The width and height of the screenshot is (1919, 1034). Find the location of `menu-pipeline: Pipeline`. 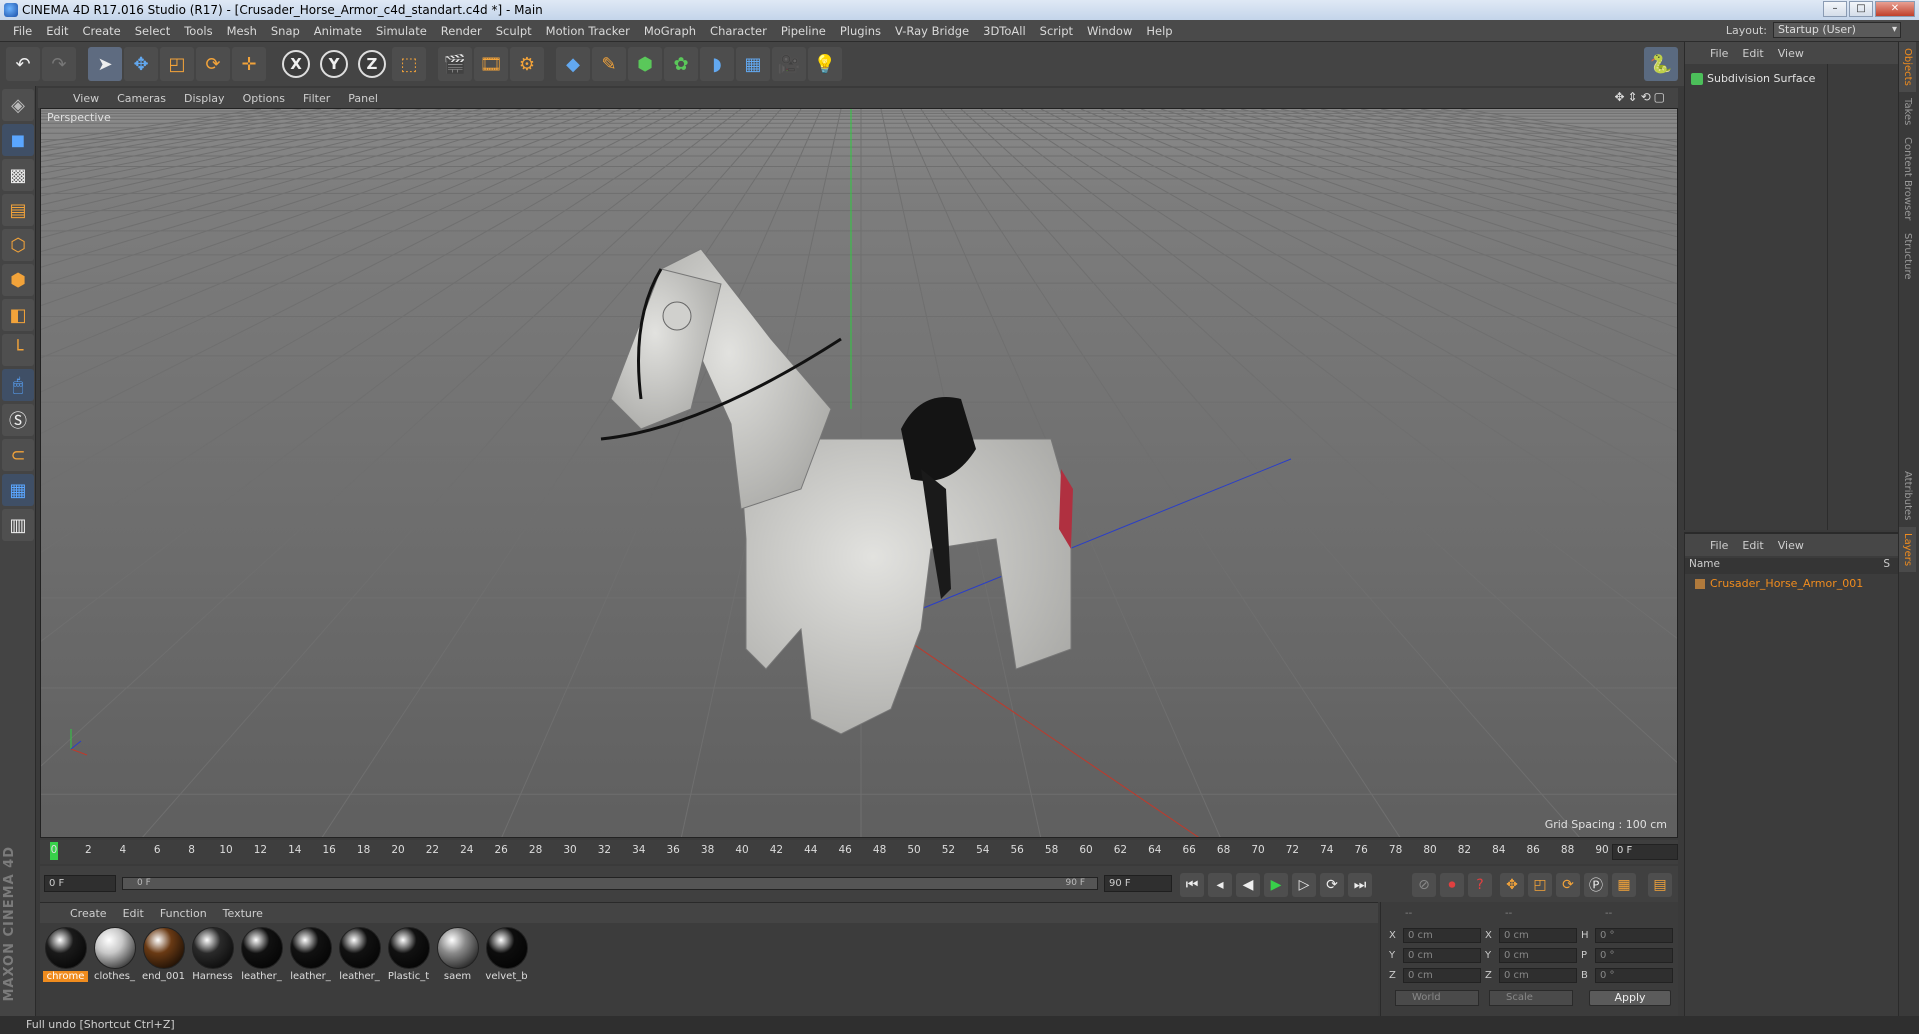

menu-pipeline: Pipeline is located at coordinates (803, 31).